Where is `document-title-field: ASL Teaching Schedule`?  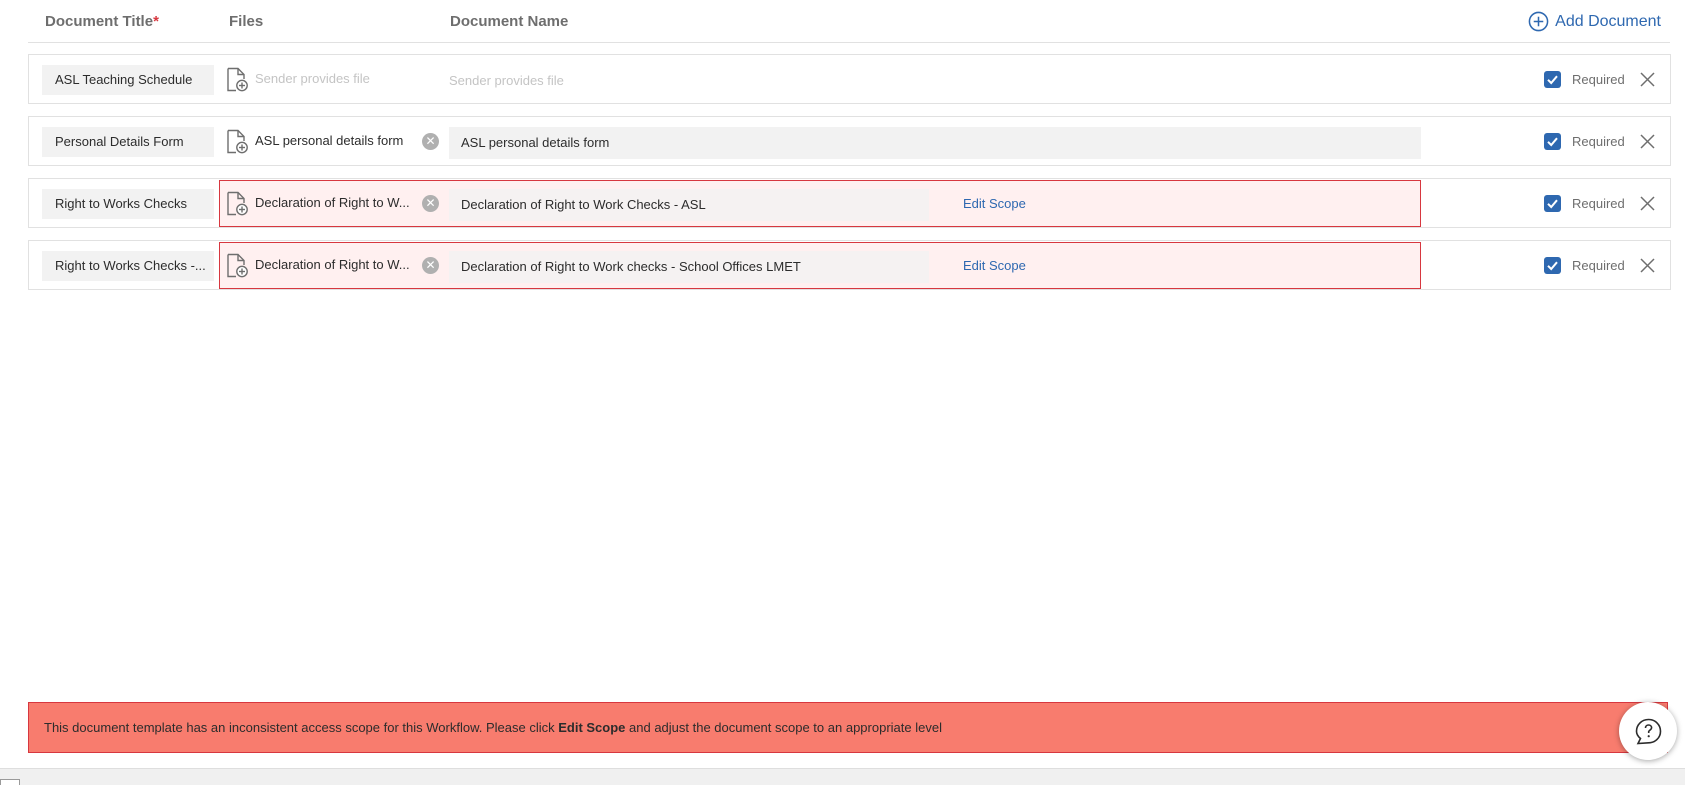
document-title-field: ASL Teaching Schedule is located at coordinates (128, 80).